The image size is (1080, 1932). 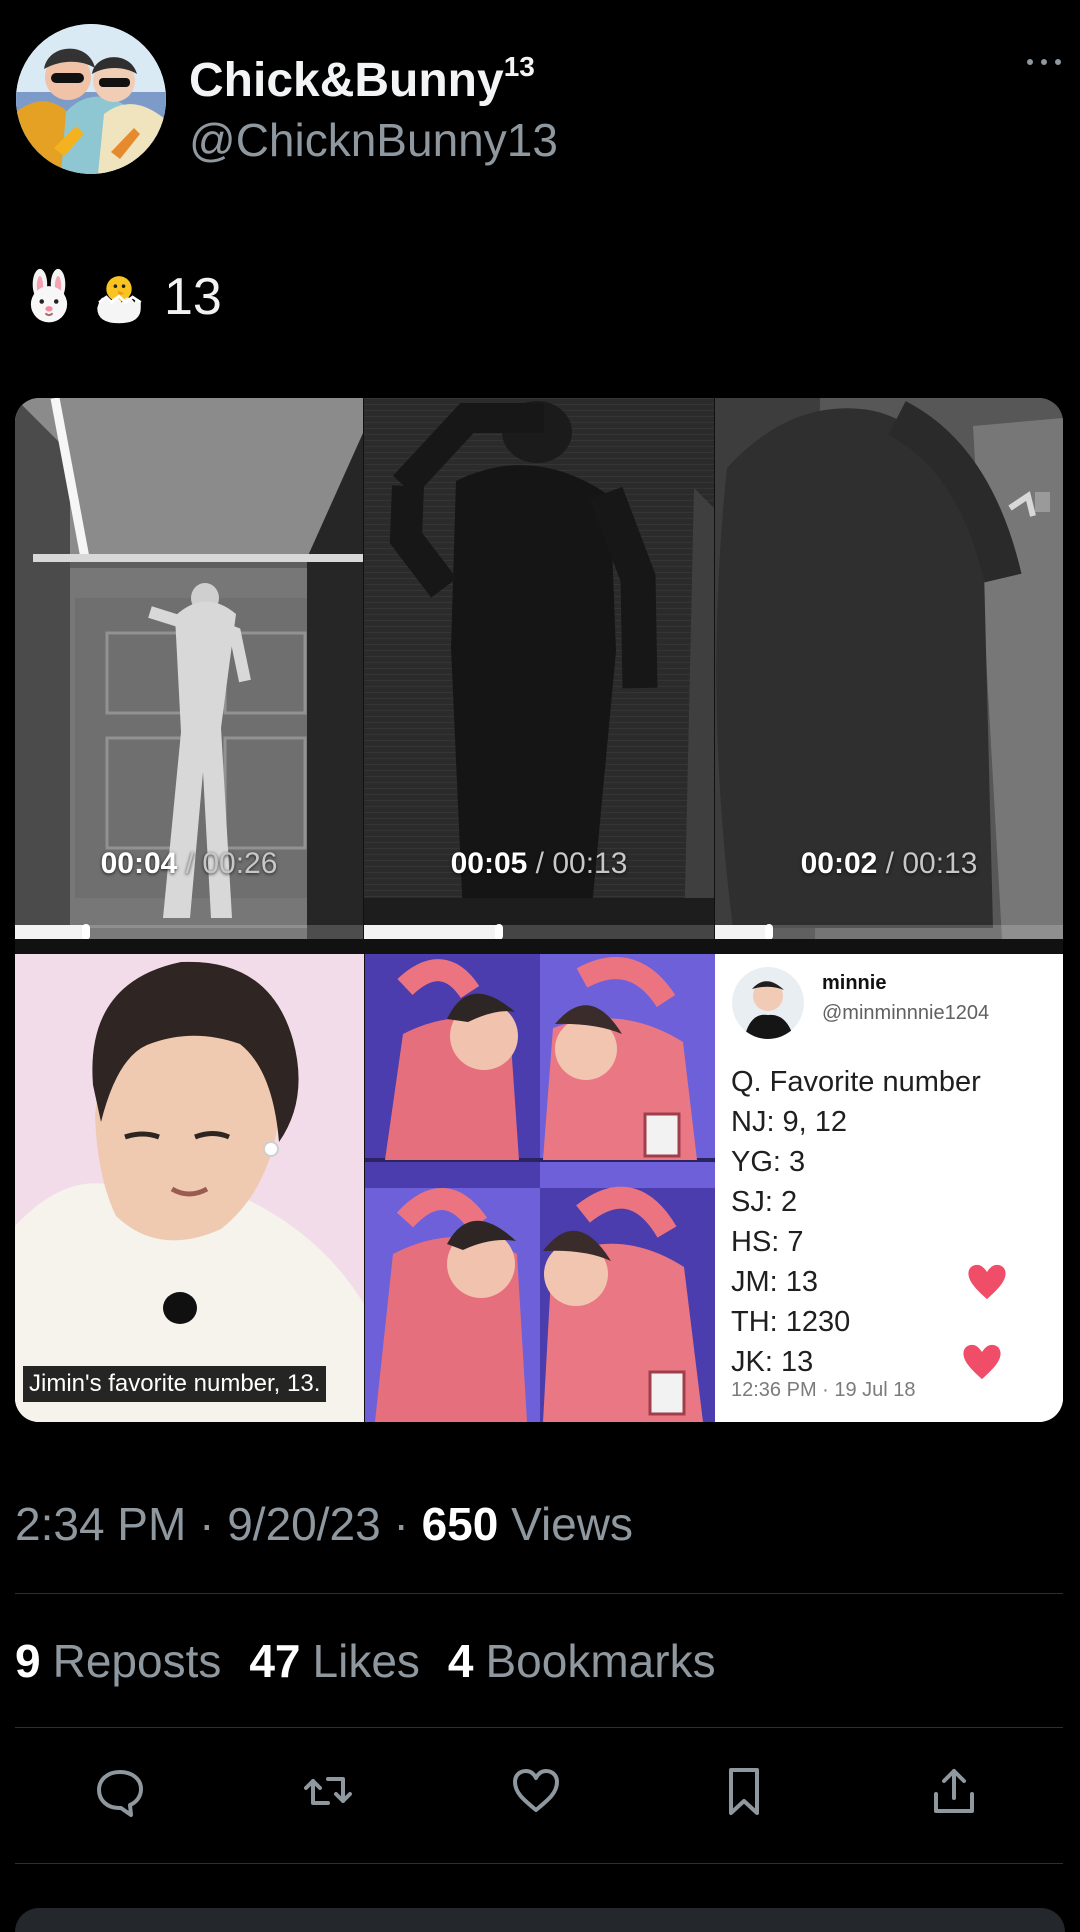 What do you see at coordinates (768, 1003) in the screenshot?
I see `embedded-post-avatar` at bounding box center [768, 1003].